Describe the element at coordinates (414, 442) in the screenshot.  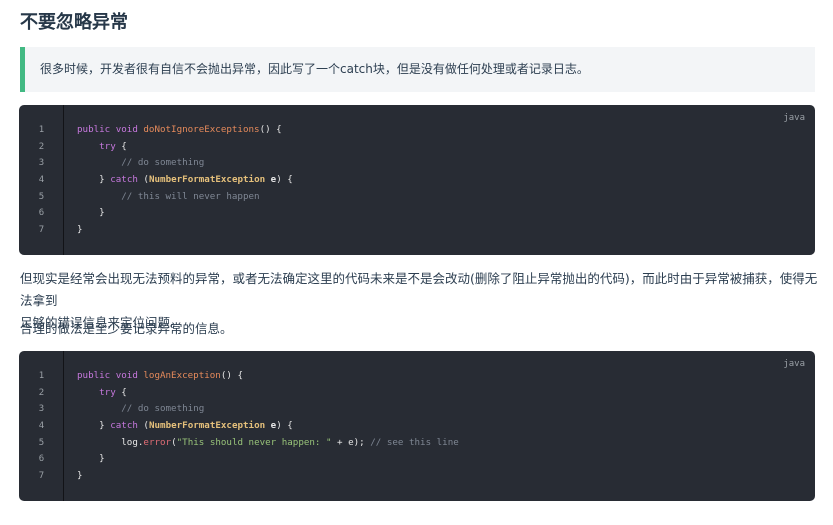
I see `code-comment: // see this line` at that location.